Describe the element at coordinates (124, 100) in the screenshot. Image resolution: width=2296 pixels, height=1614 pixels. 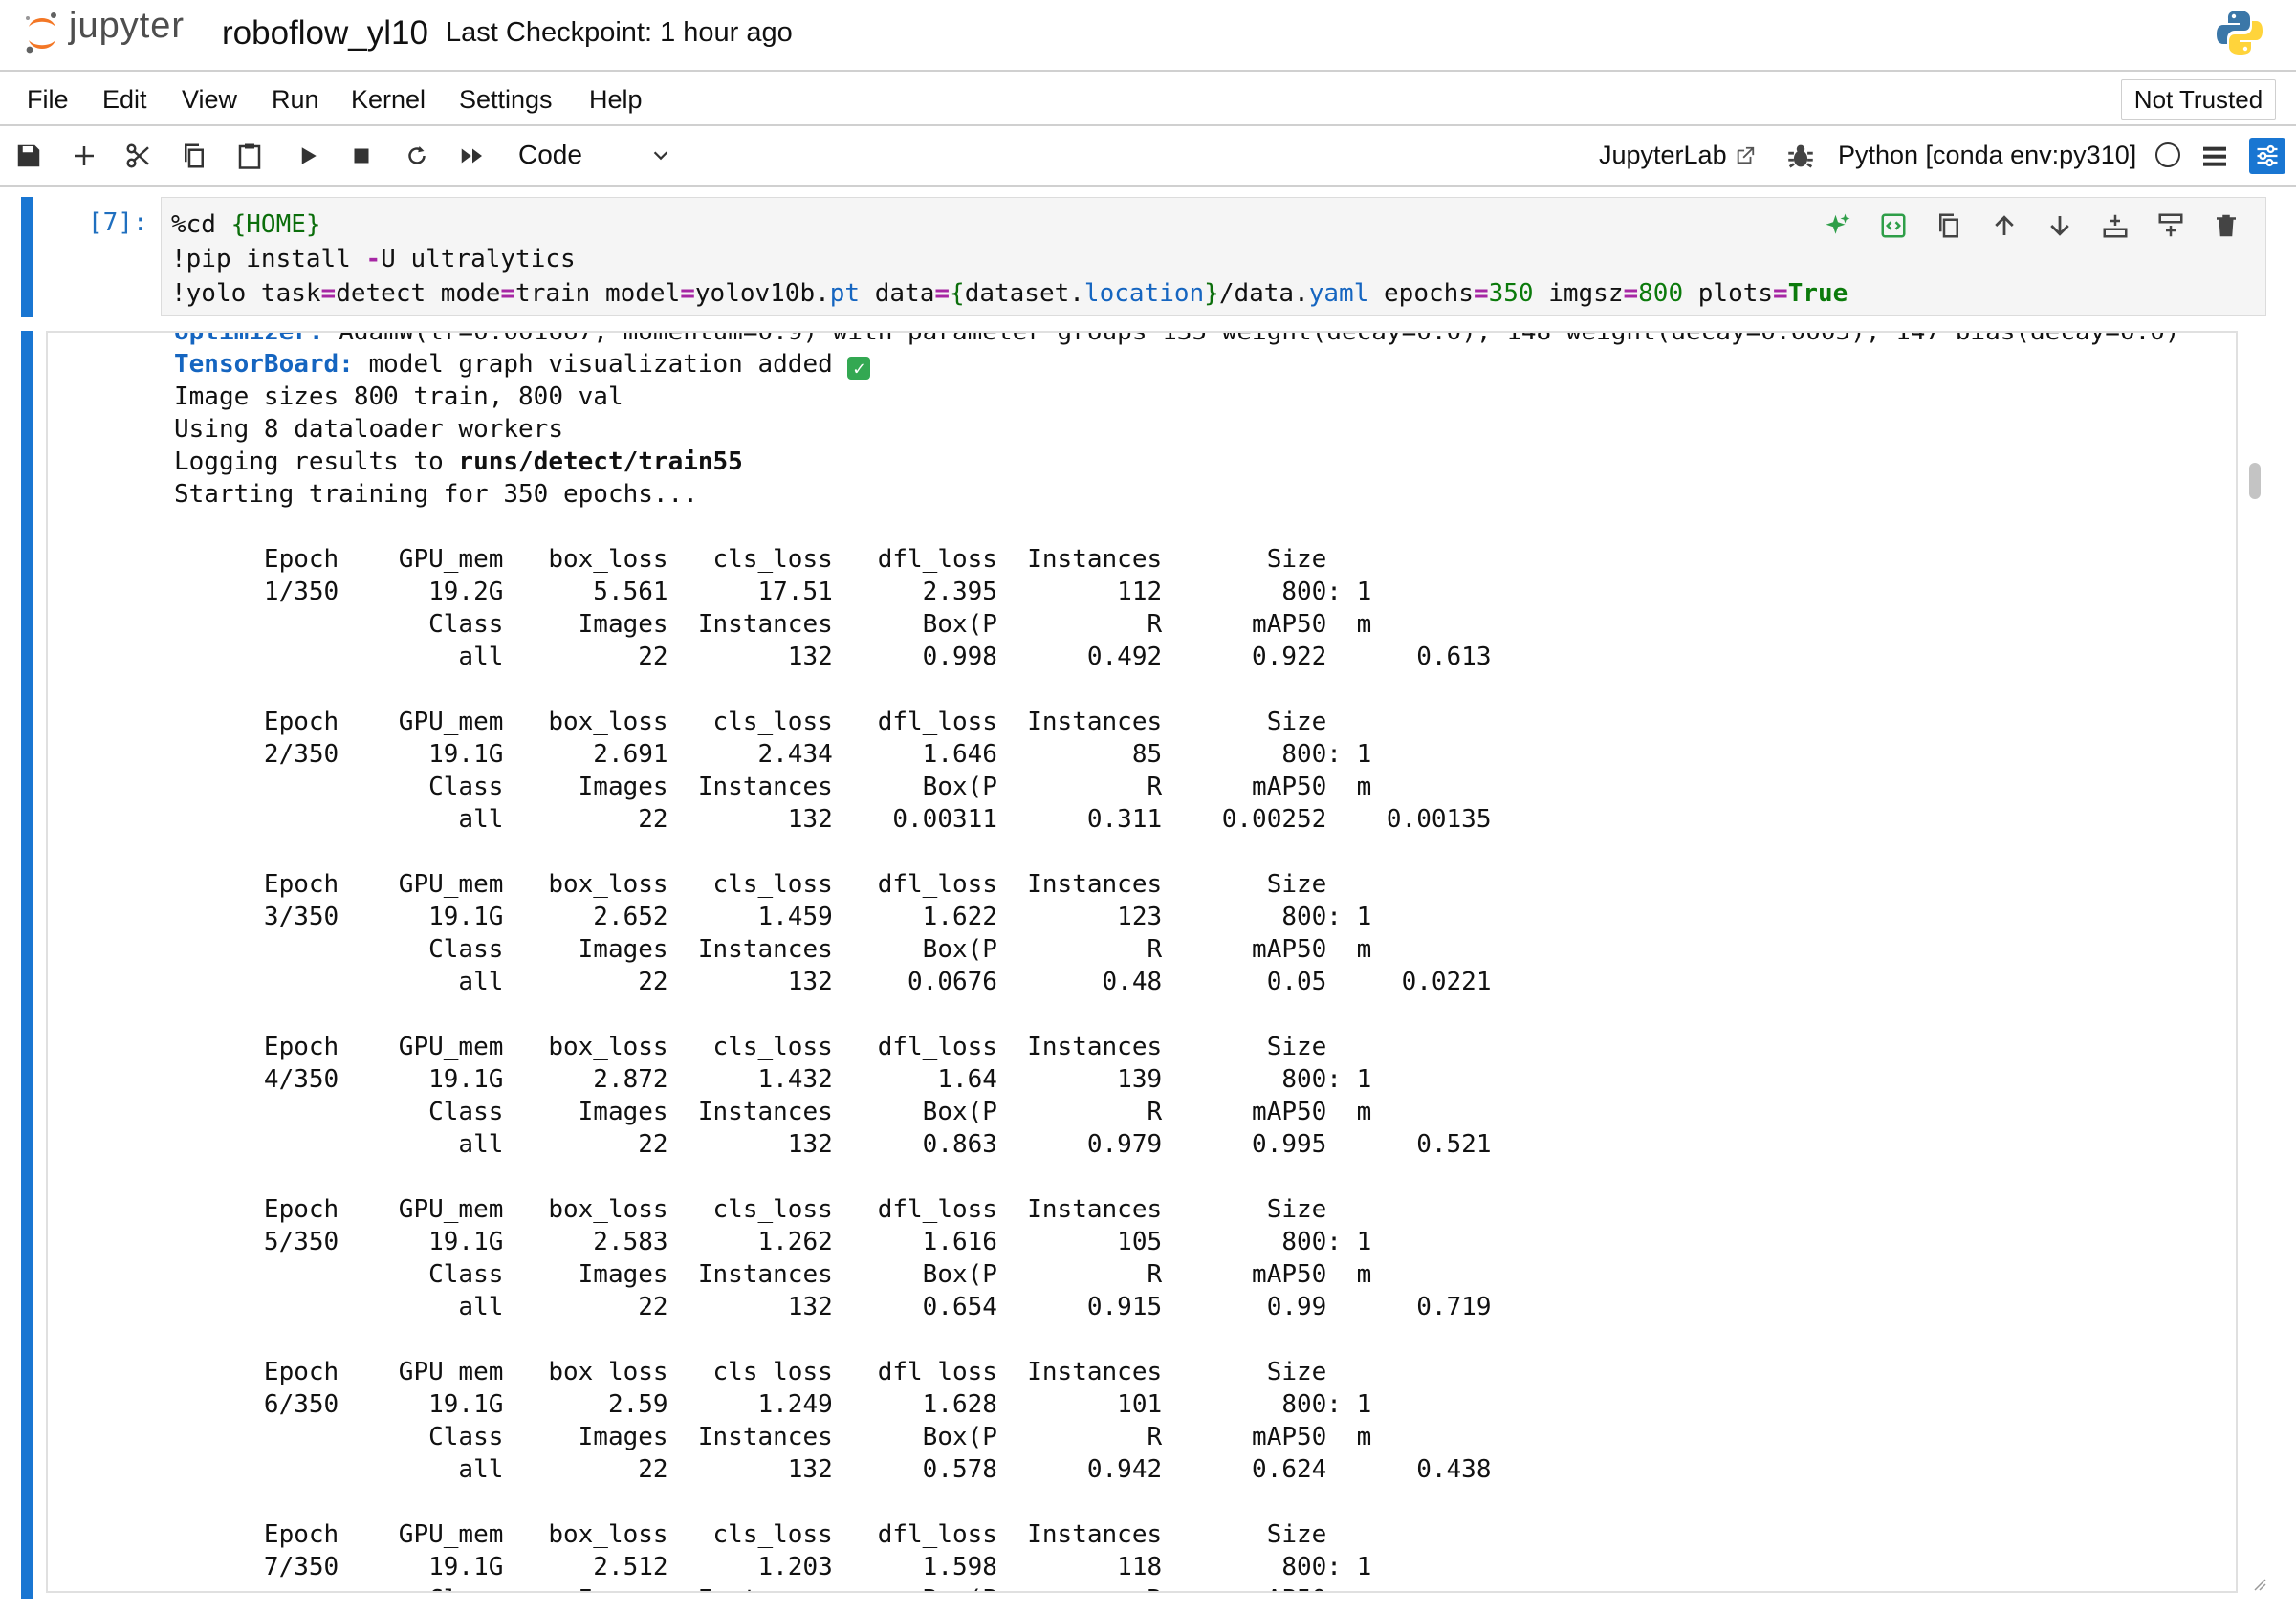
I see `menu-edit: Edit` at that location.